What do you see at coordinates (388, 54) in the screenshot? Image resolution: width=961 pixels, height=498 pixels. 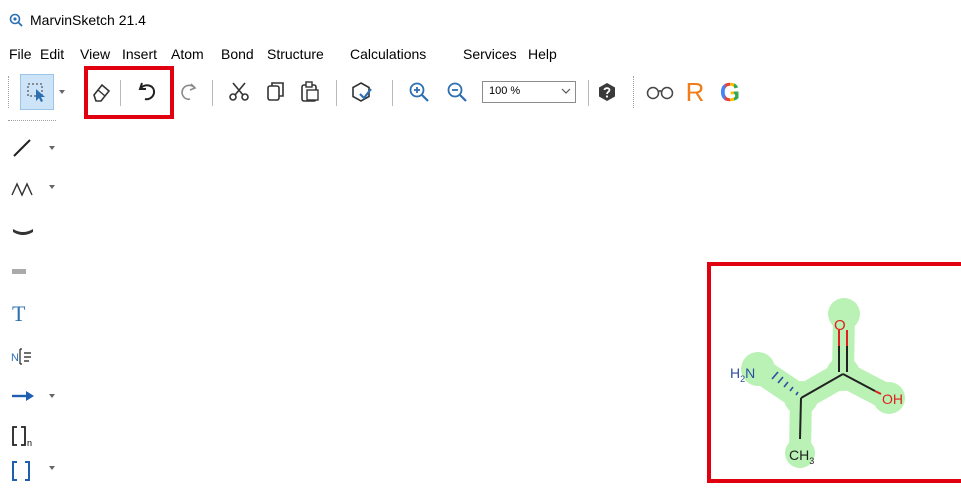 I see `menu-calculations: Calculations` at bounding box center [388, 54].